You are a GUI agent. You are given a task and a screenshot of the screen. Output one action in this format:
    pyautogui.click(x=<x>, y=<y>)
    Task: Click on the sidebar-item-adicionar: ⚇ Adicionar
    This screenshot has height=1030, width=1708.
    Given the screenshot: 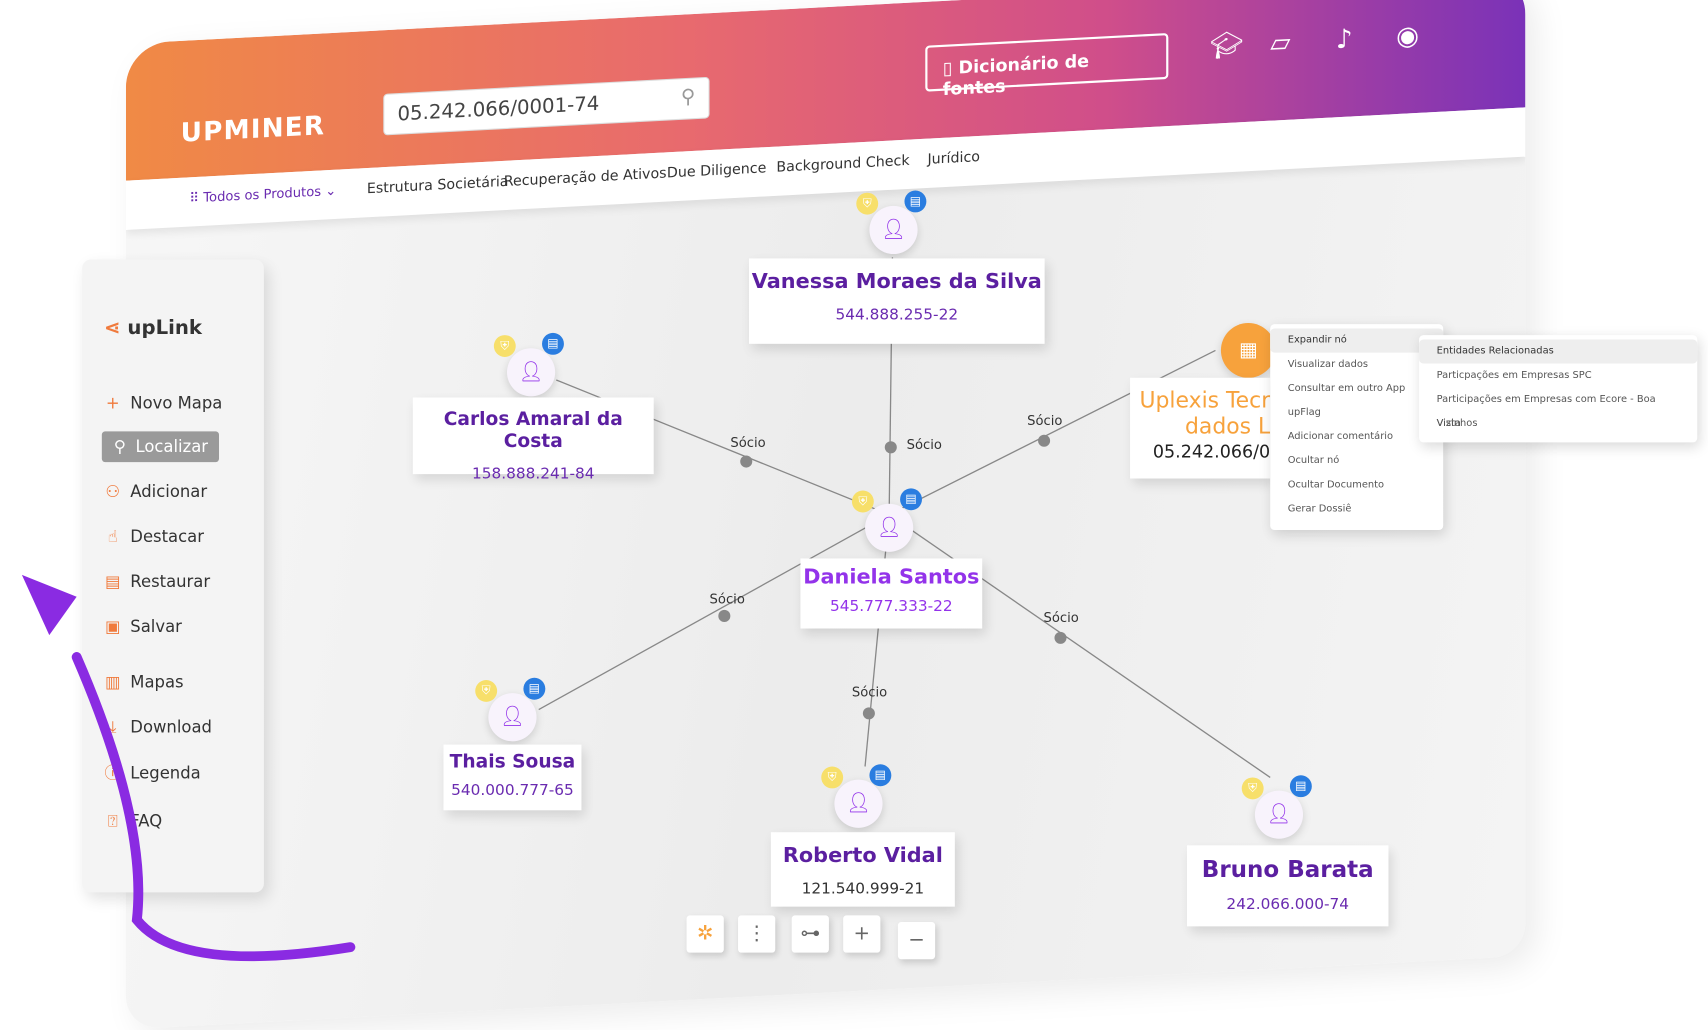 What is the action you would take?
    pyautogui.click(x=155, y=492)
    